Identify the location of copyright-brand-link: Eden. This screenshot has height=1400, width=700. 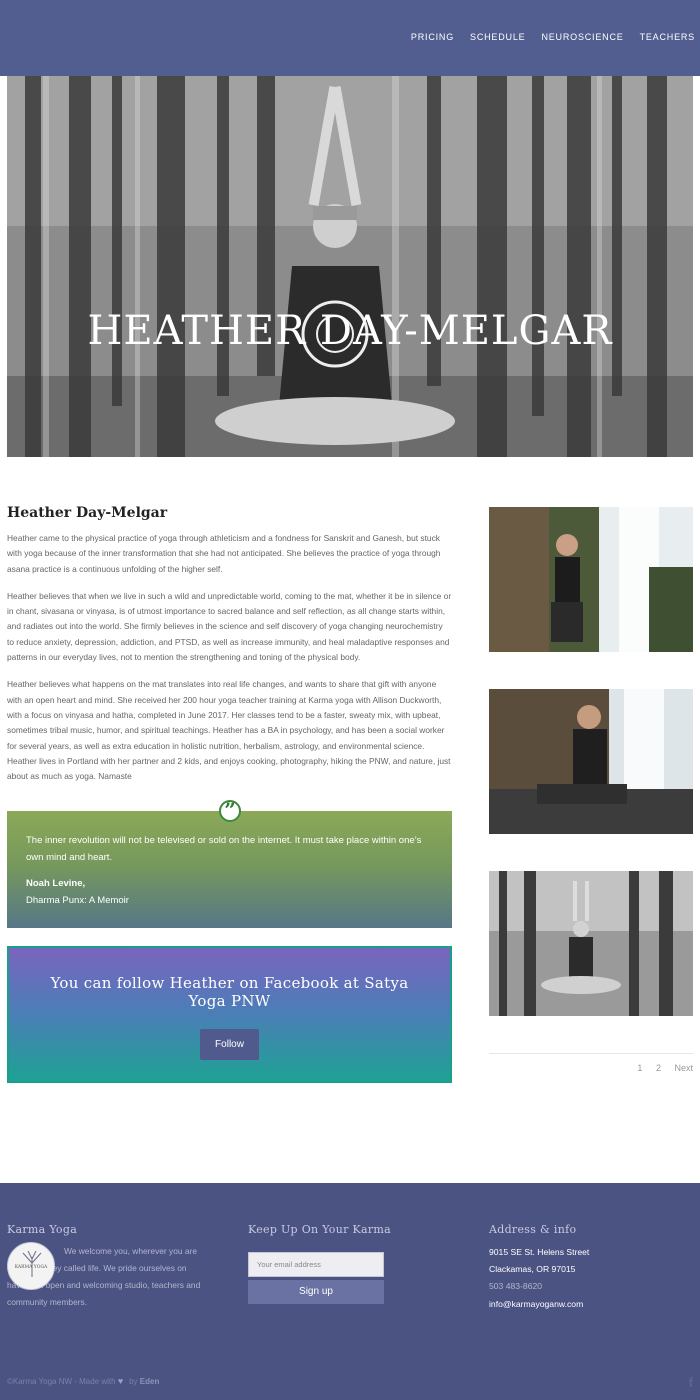
(150, 1381).